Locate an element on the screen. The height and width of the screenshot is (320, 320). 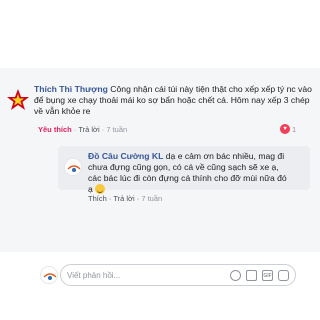
reply-button: Trả lời is located at coordinates (88, 129).